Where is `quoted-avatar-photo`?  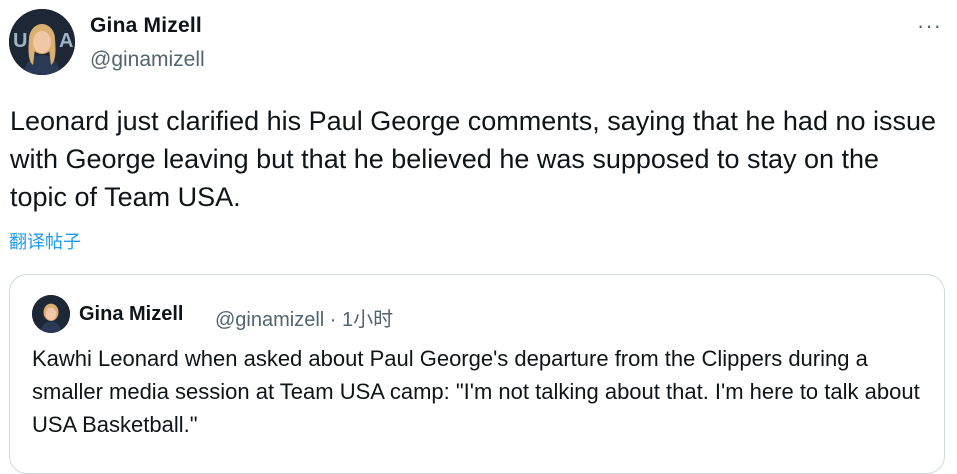 quoted-avatar-photo is located at coordinates (51, 314).